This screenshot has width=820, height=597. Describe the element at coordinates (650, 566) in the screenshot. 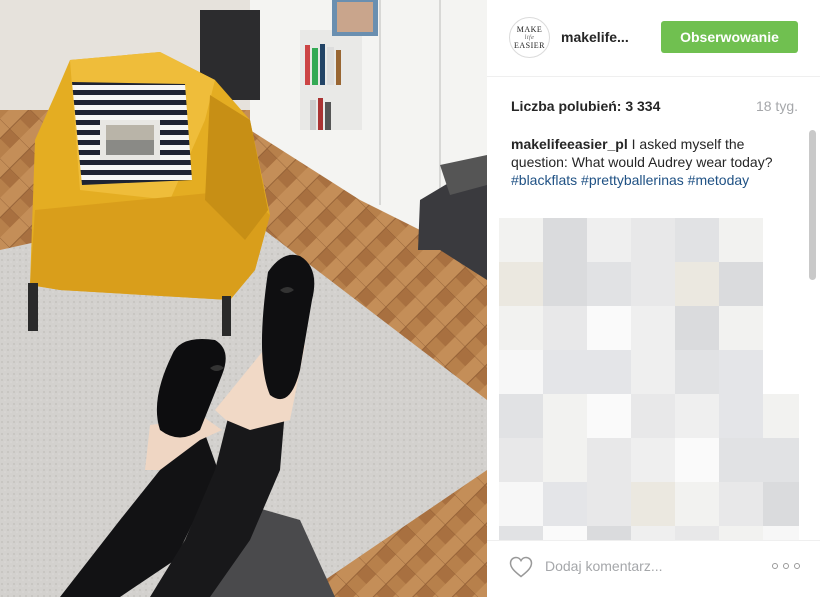

I see `add-comment-input` at that location.